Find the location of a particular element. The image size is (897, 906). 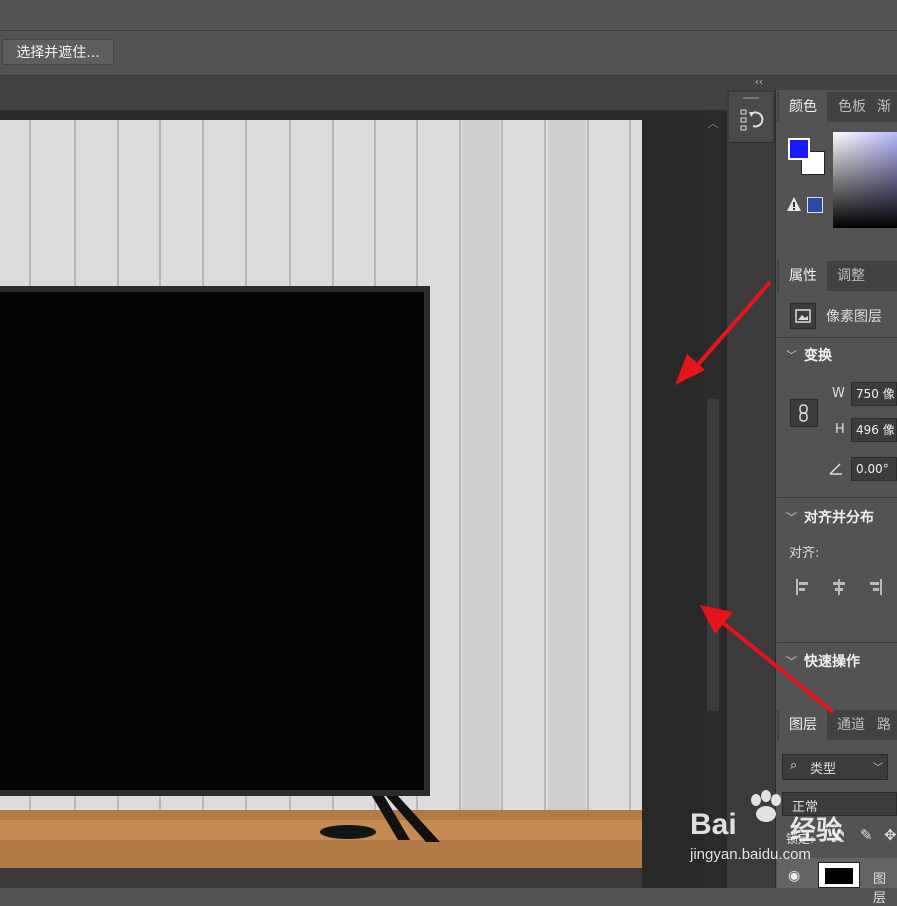

watermark-brand-2: 经验 is located at coordinates (816, 831).